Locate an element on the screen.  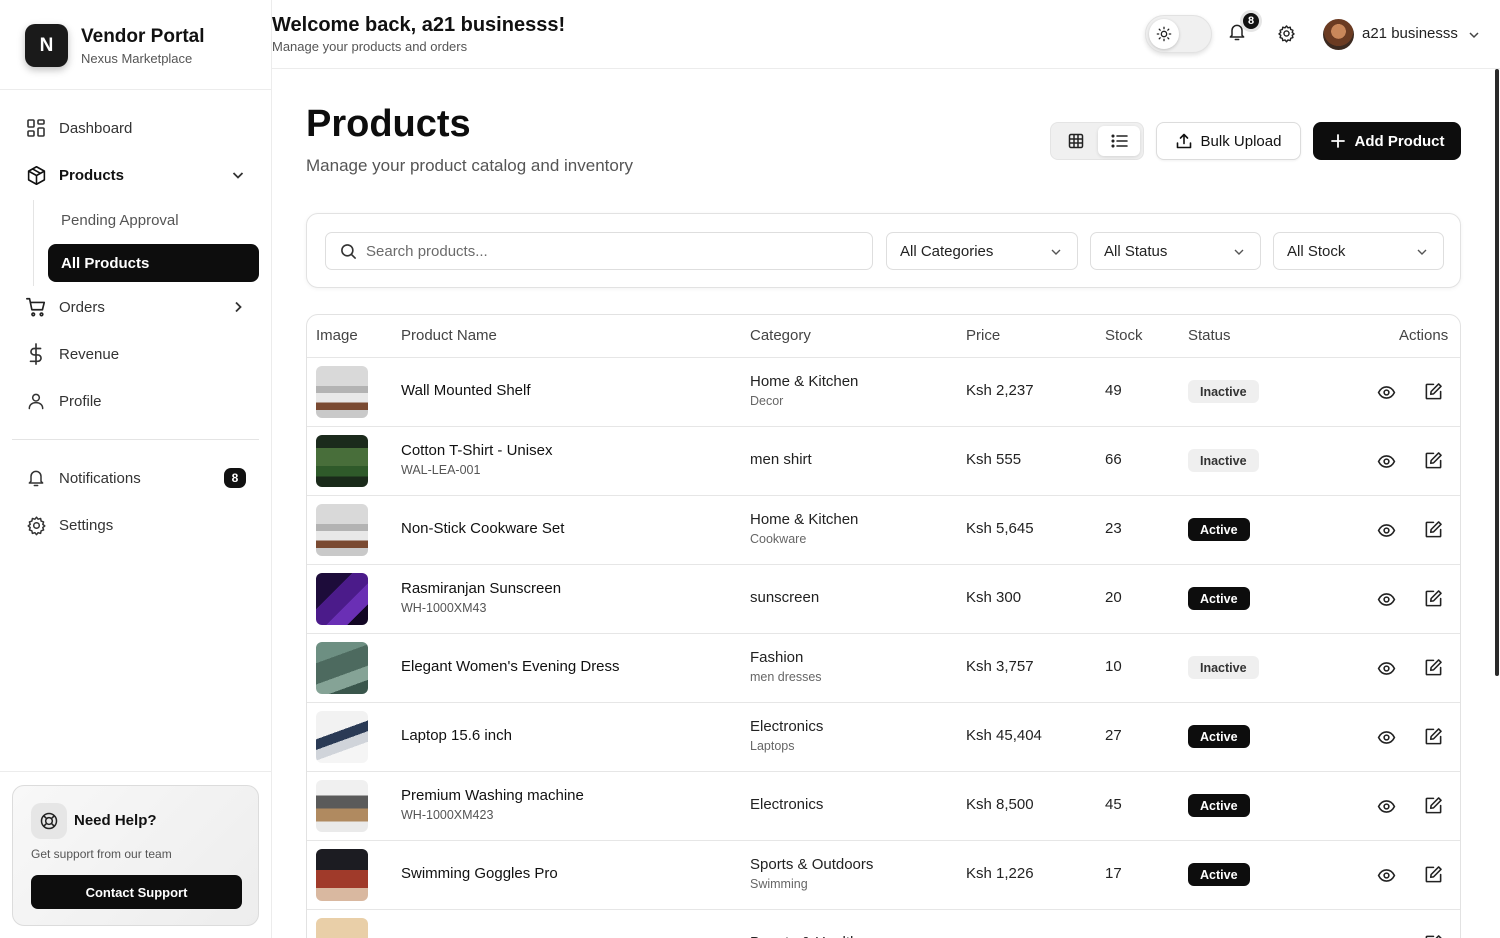
status-badge: Inactive is located at coordinates (1223, 391).